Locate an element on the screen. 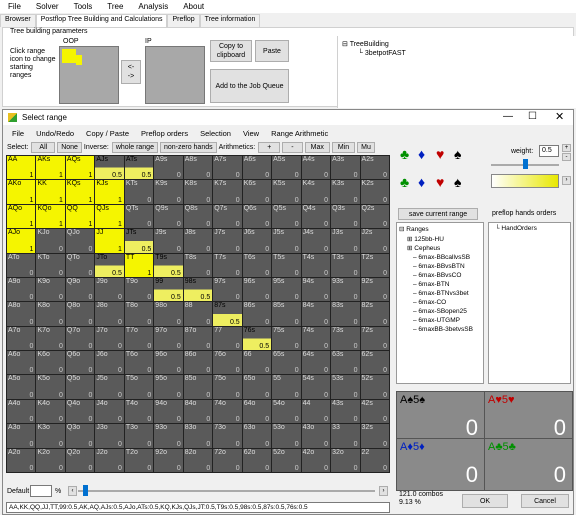  hand-cell: T5s 0 is located at coordinates (286, 265).